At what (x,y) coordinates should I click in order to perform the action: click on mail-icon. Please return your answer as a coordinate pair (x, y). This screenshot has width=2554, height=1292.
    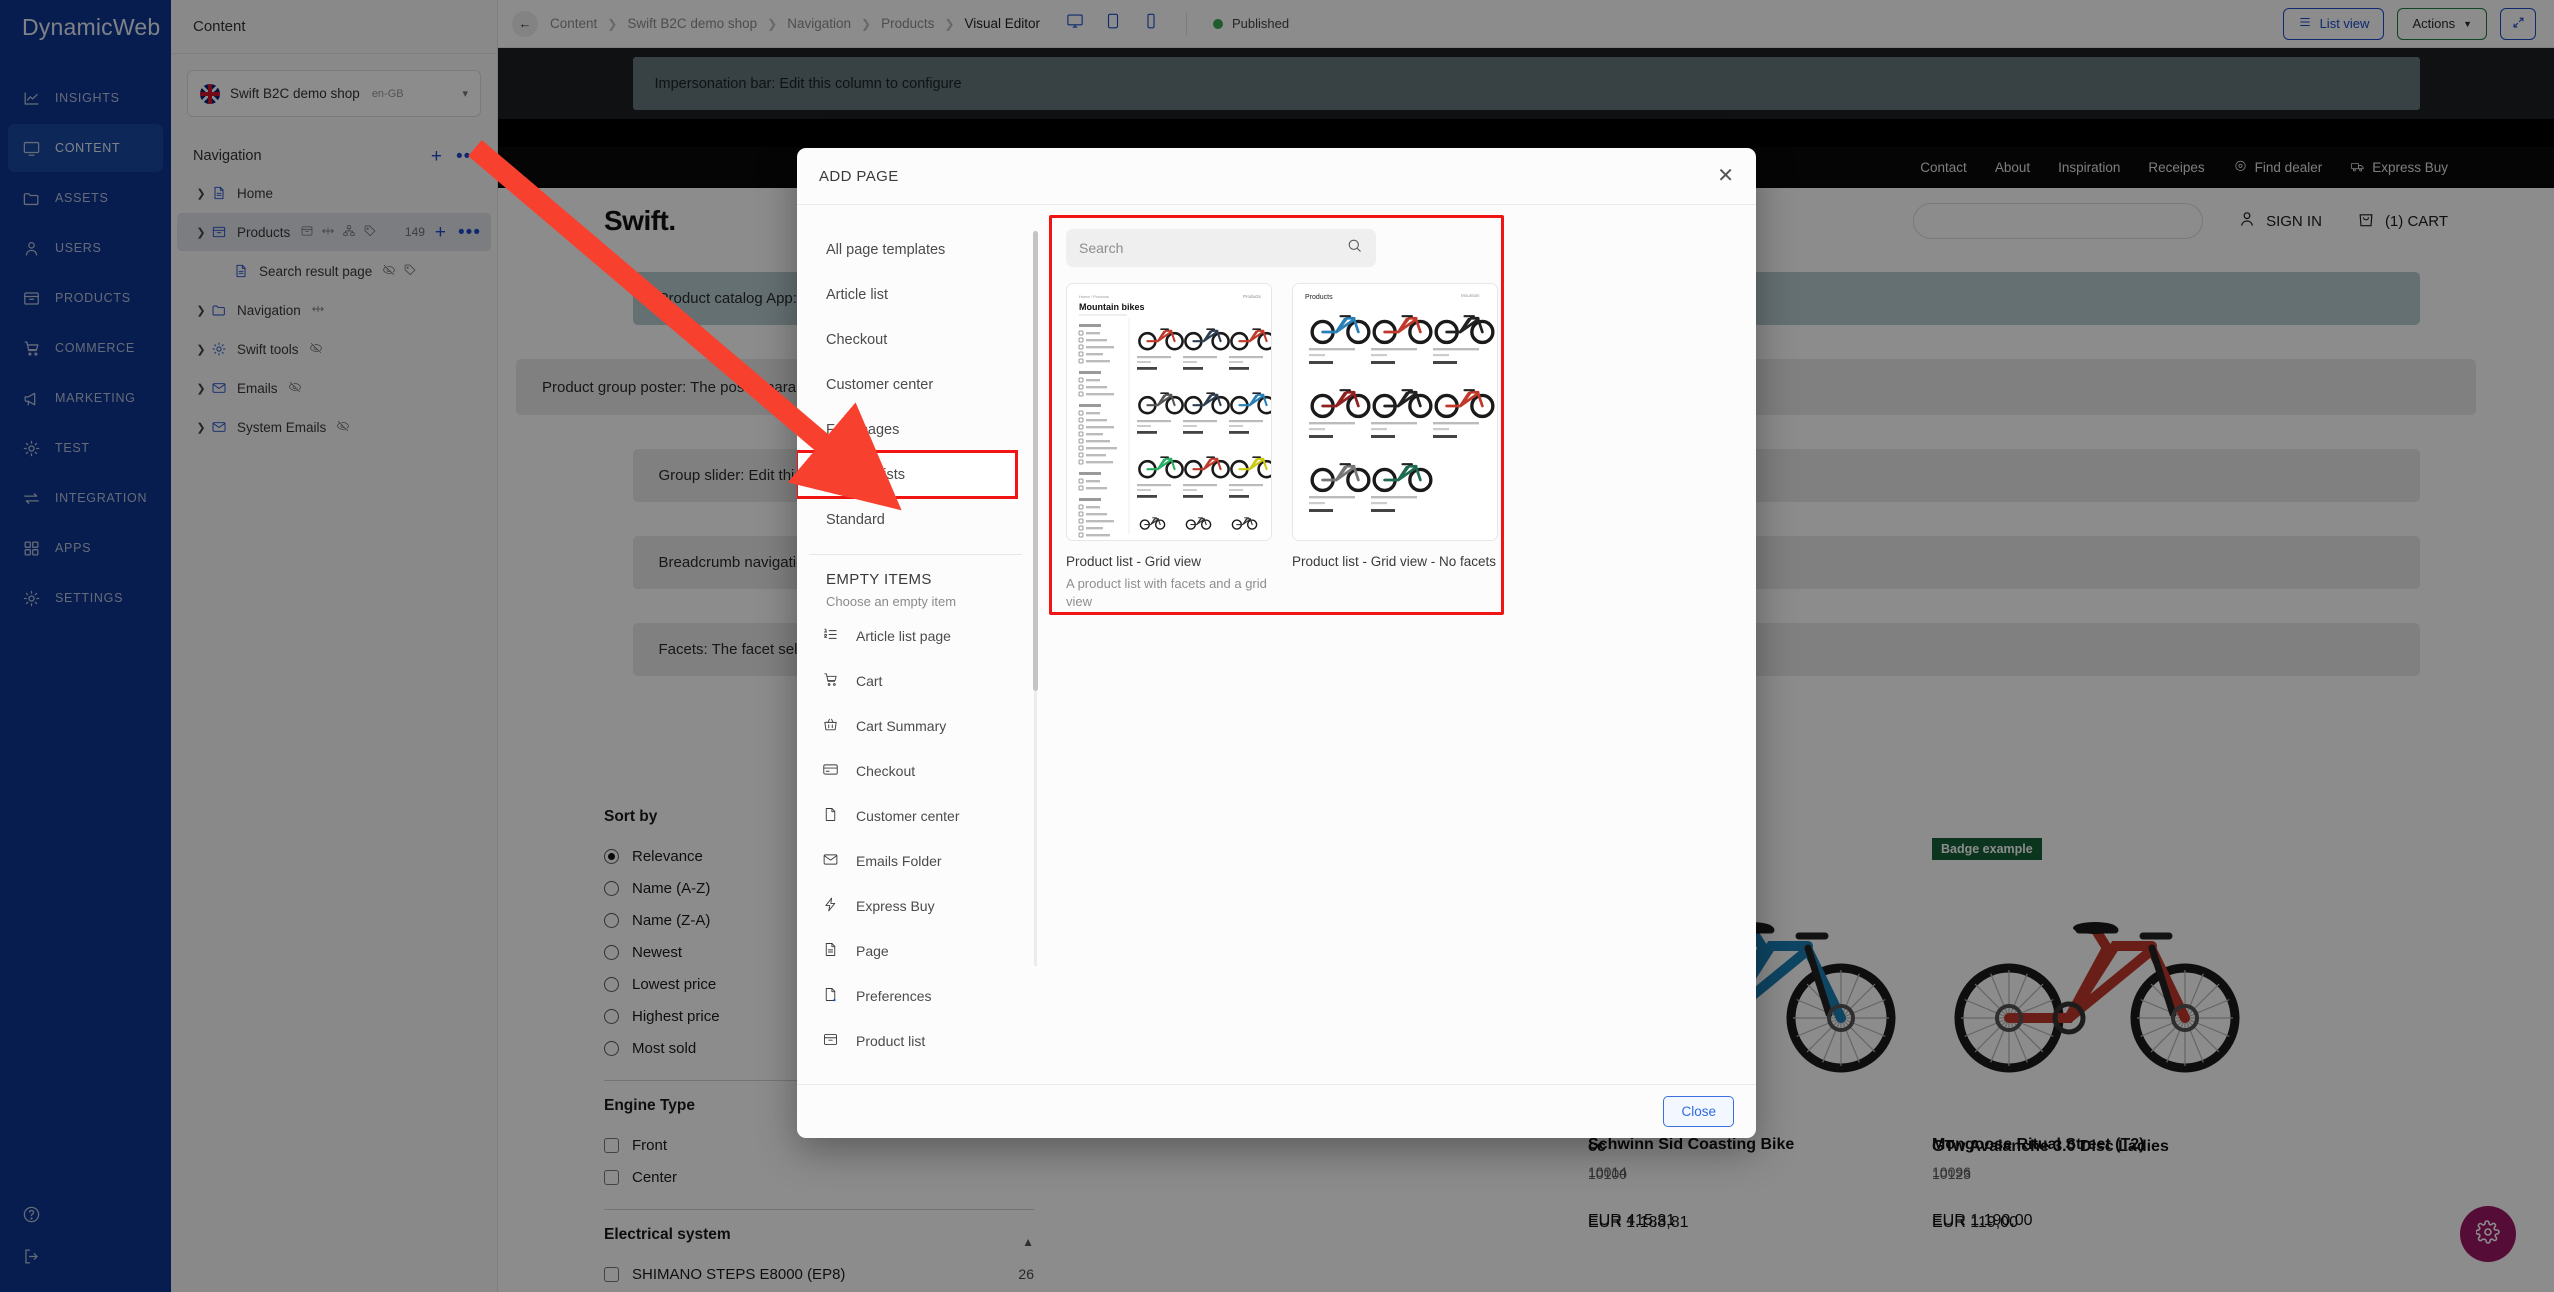
    Looking at the image, I should click on (830, 861).